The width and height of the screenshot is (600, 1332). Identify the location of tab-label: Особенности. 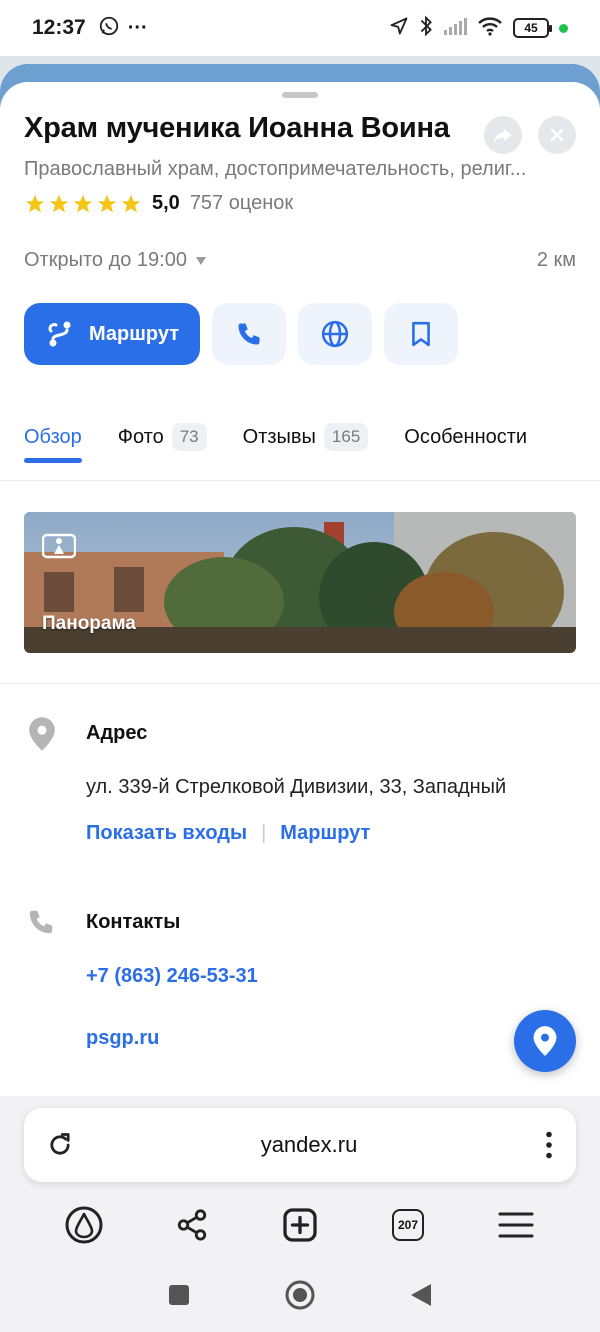
(466, 436).